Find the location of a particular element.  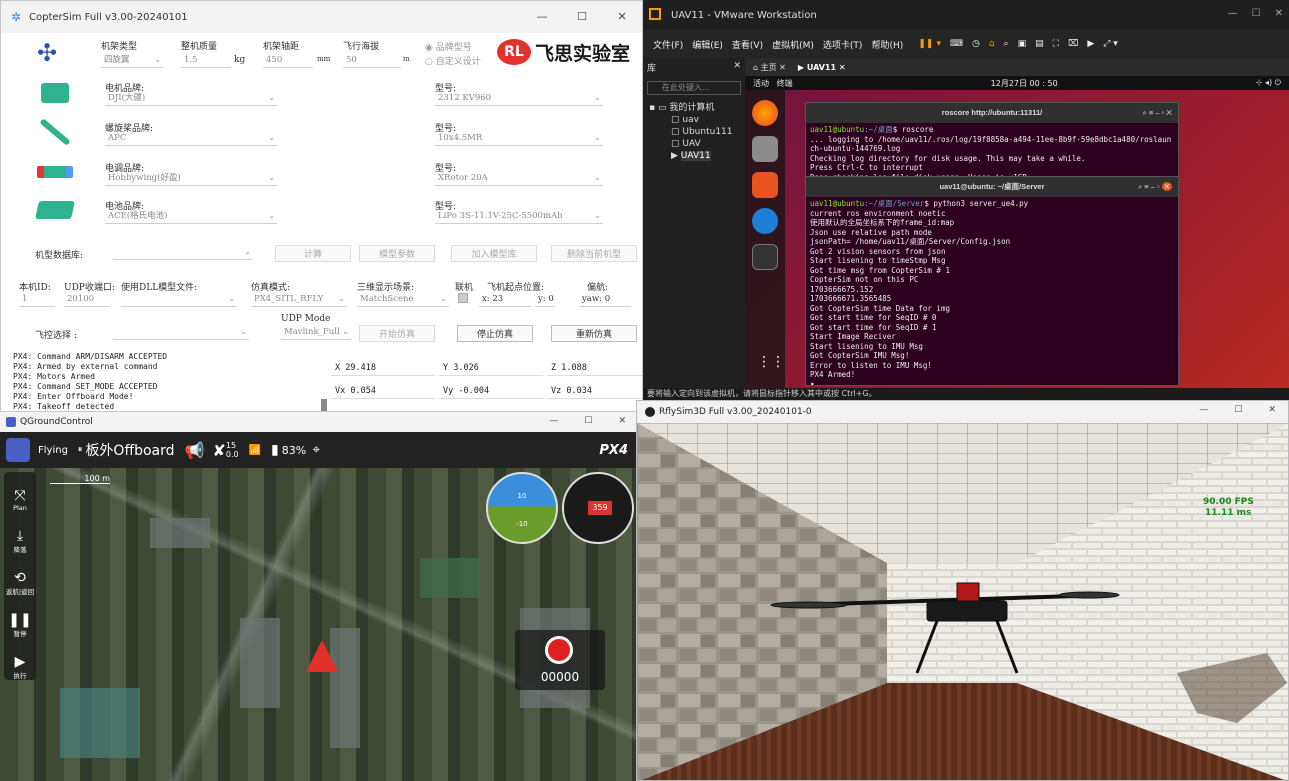

send-keys-icon: ⌨ is located at coordinates (956, 44).